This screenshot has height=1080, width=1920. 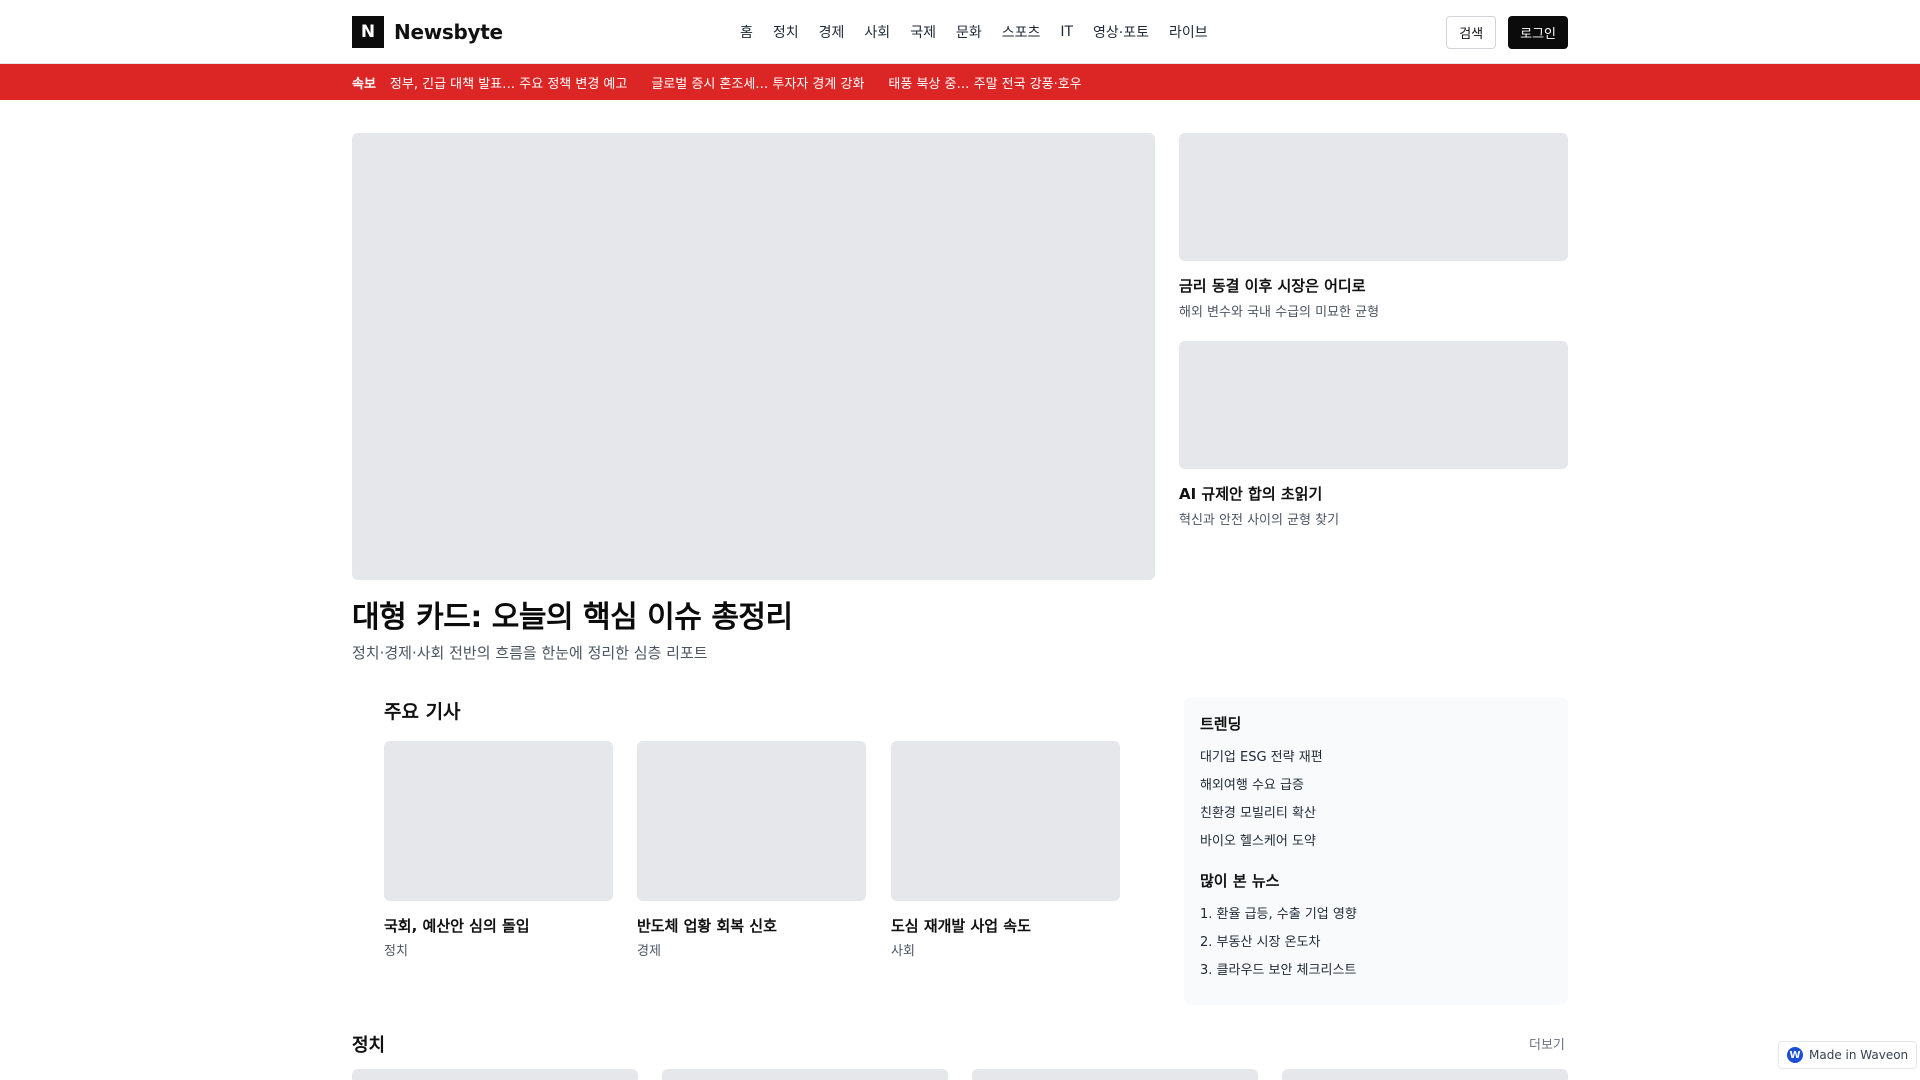 I want to click on nav-item-culture: 문화, so click(x=969, y=32).